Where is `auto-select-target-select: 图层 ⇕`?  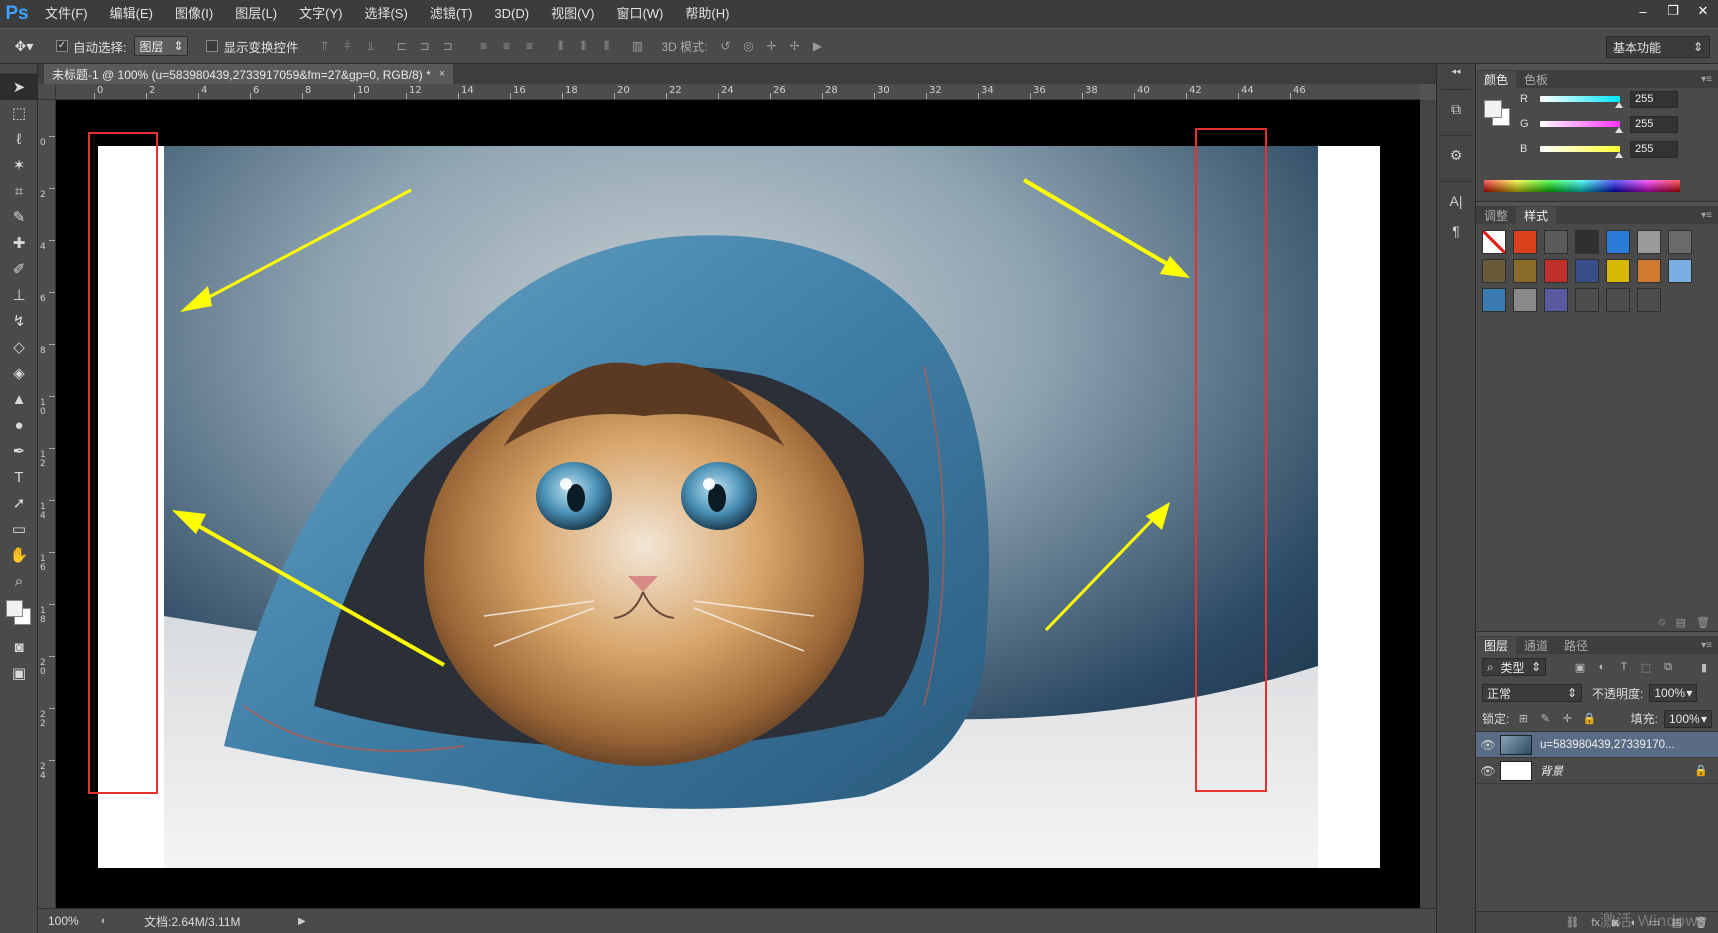
auto-select-target-select: 图层 ⇕ is located at coordinates (161, 46).